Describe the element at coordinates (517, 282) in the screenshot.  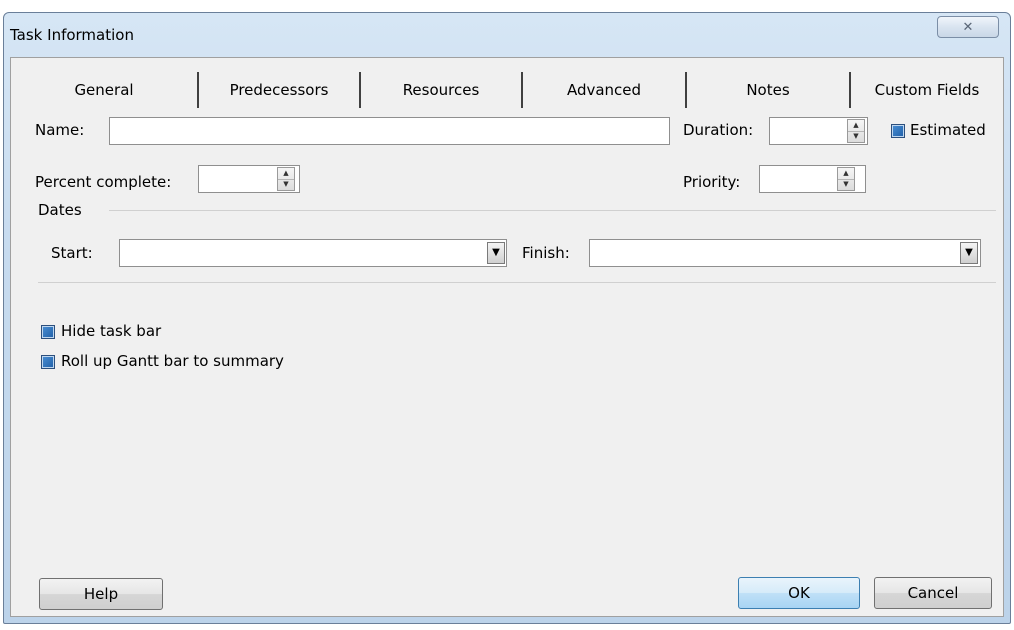
I see `section-divider` at that location.